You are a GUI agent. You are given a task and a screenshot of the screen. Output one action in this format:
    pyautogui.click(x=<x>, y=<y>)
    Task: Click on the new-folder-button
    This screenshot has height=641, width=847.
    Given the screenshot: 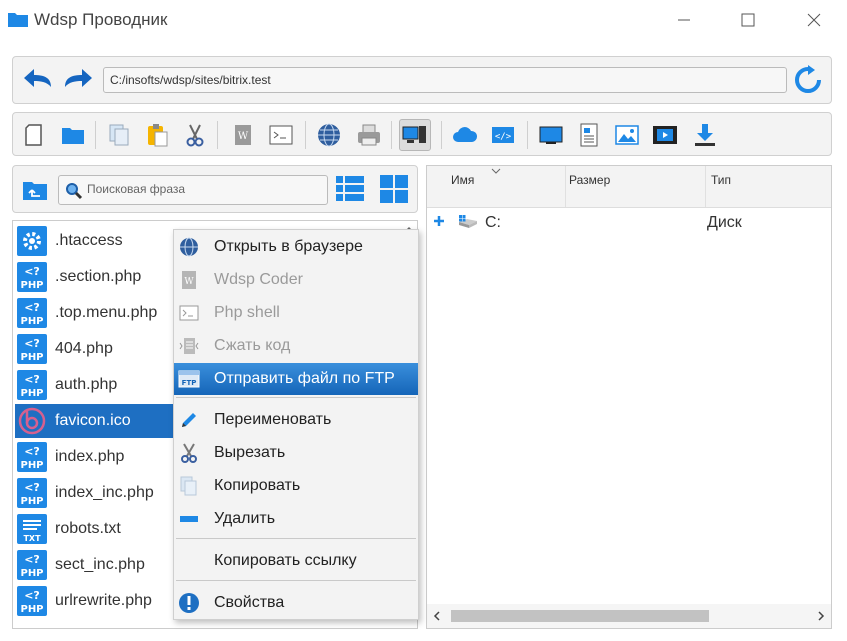 What is the action you would take?
    pyautogui.click(x=73, y=135)
    